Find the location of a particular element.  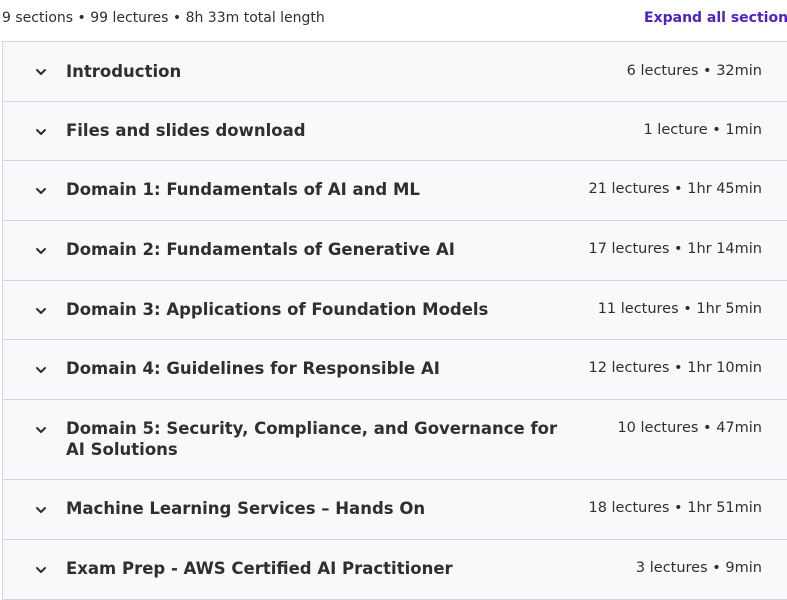

section-title: Machine Learning Services – Hands On is located at coordinates (246, 508).